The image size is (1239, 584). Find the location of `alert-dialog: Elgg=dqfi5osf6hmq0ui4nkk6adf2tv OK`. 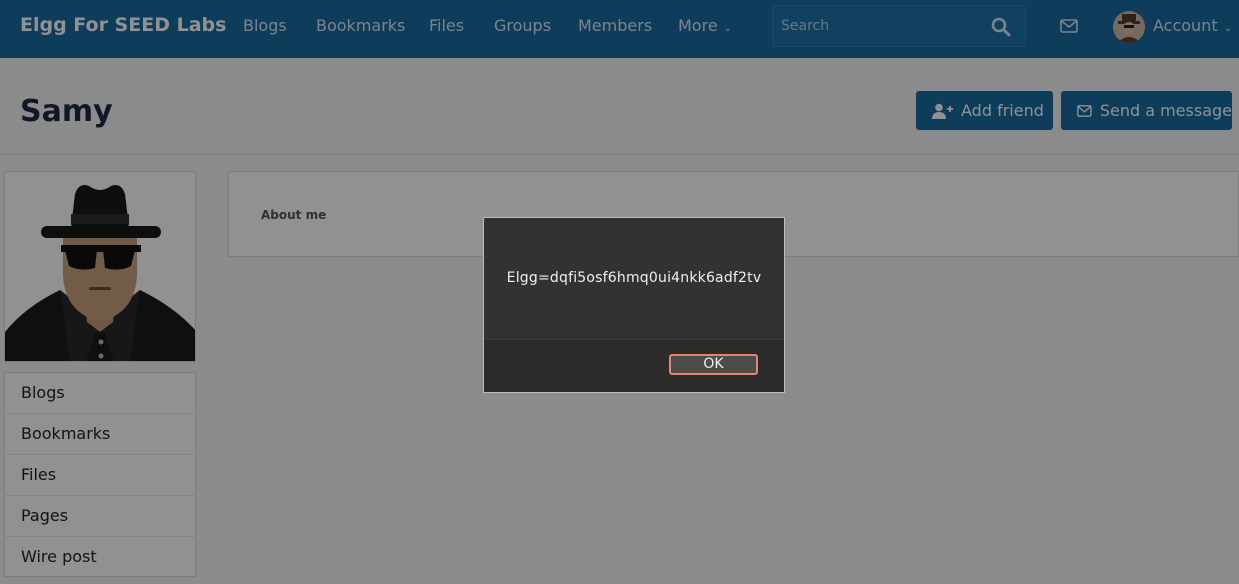

alert-dialog: Elgg=dqfi5osf6hmq0ui4nkk6adf2tv OK is located at coordinates (634, 305).